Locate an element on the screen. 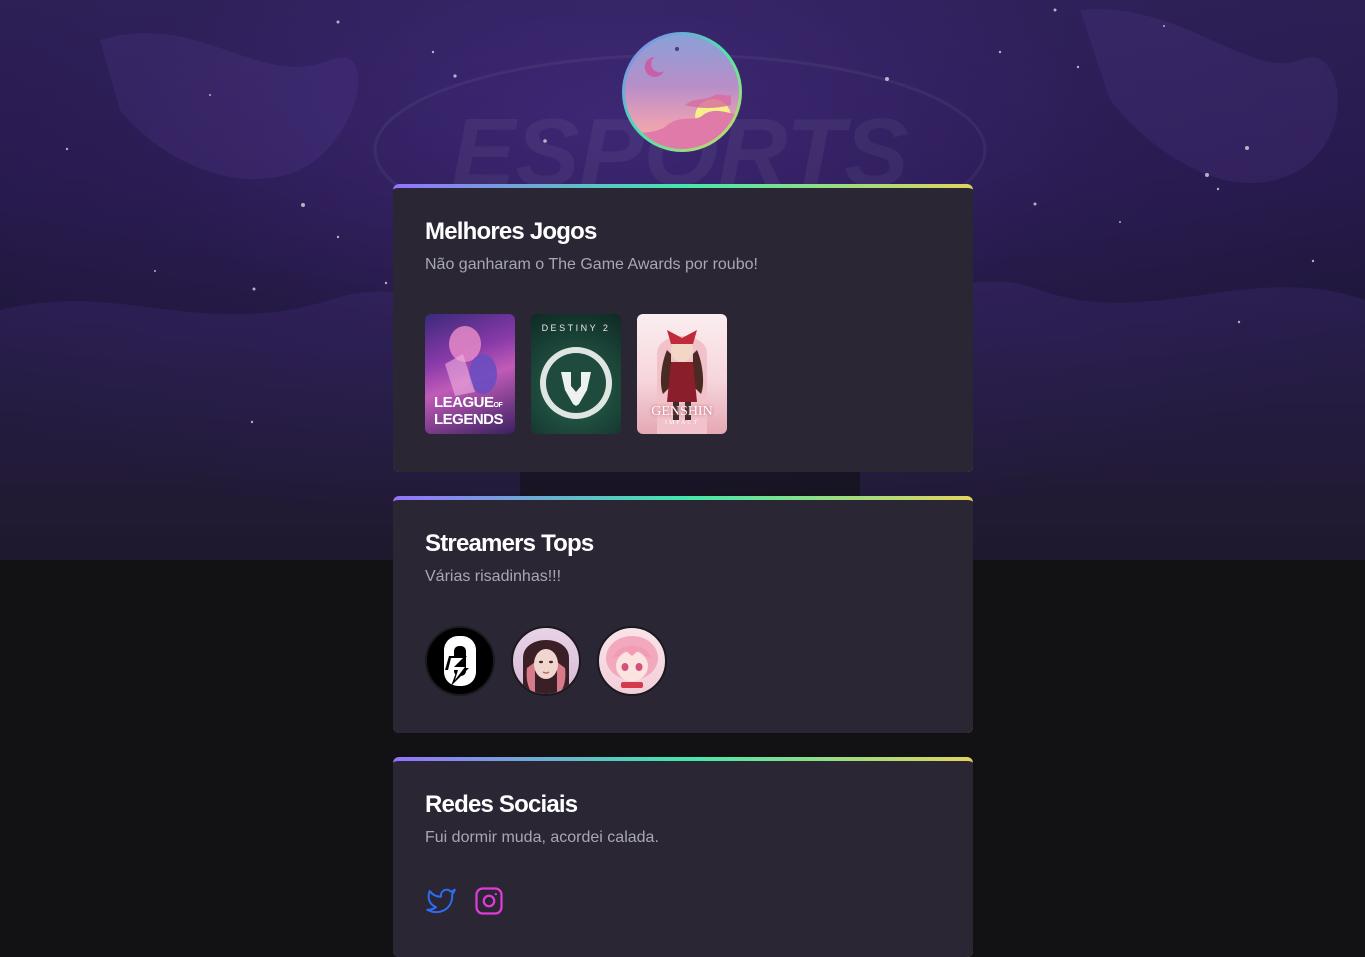 Image resolution: width=1365 pixels, height=957 pixels. lol-logo-line2: LEGENDS is located at coordinates (469, 419).